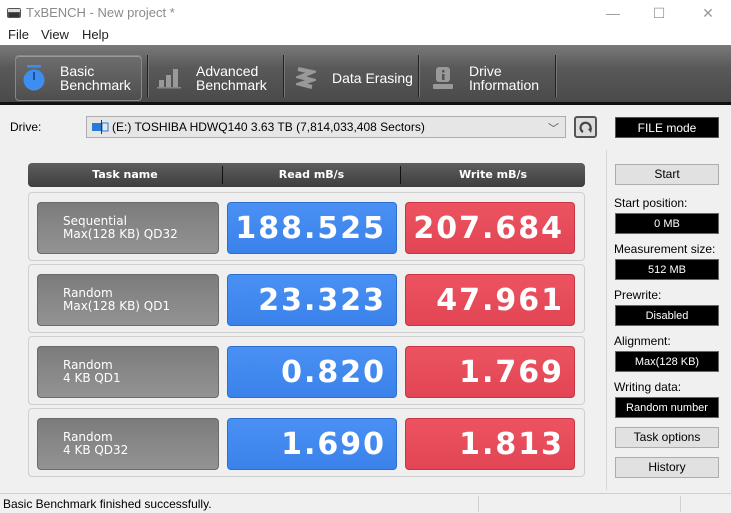 This screenshot has height=513, width=731. I want to click on tab-label: Advanced Benchmark, so click(231, 78).